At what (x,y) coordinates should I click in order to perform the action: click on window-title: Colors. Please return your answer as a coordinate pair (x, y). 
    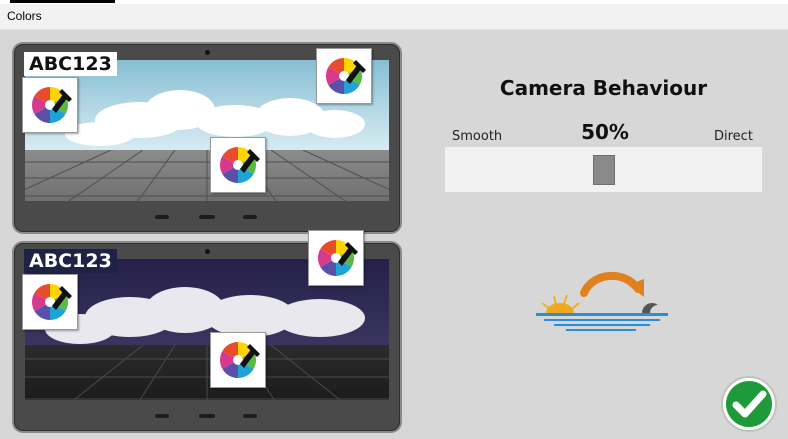
    Looking at the image, I should click on (24, 16).